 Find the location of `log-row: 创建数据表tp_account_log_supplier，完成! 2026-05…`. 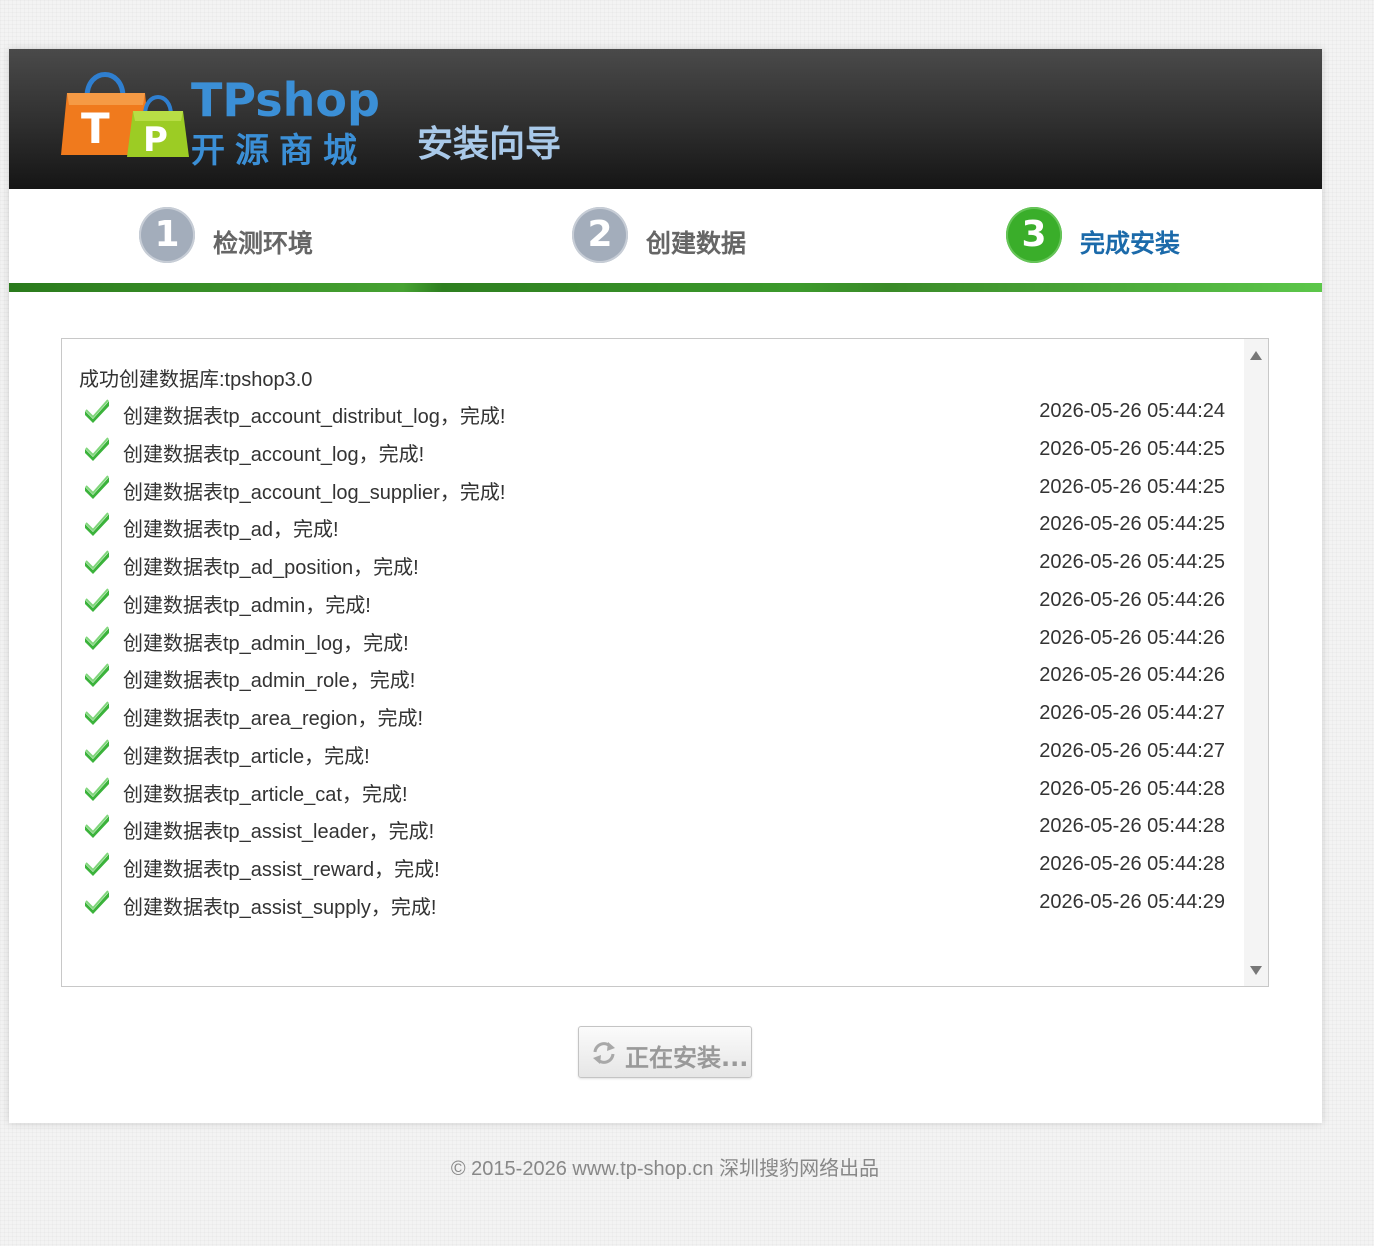

log-row: 创建数据表tp_account_log_supplier，完成! 2026-05… is located at coordinates (652, 489).